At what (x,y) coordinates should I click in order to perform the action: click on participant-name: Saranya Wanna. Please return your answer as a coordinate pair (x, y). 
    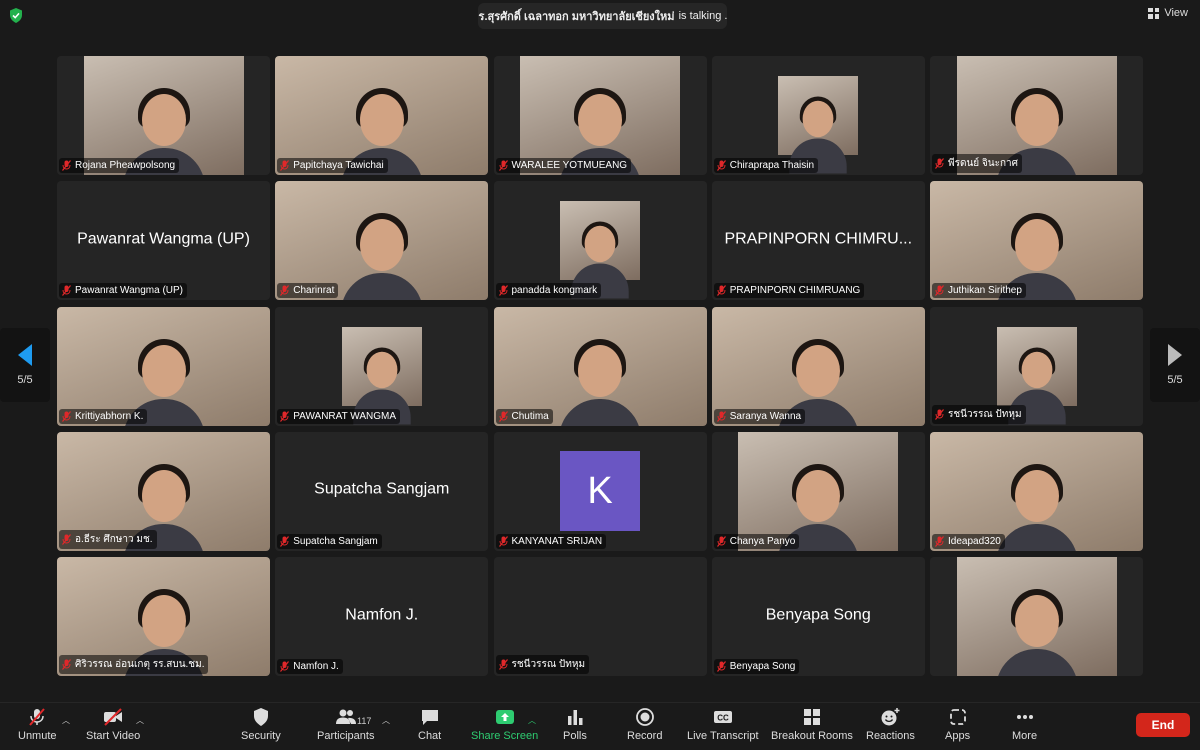
    Looking at the image, I should click on (765, 416).